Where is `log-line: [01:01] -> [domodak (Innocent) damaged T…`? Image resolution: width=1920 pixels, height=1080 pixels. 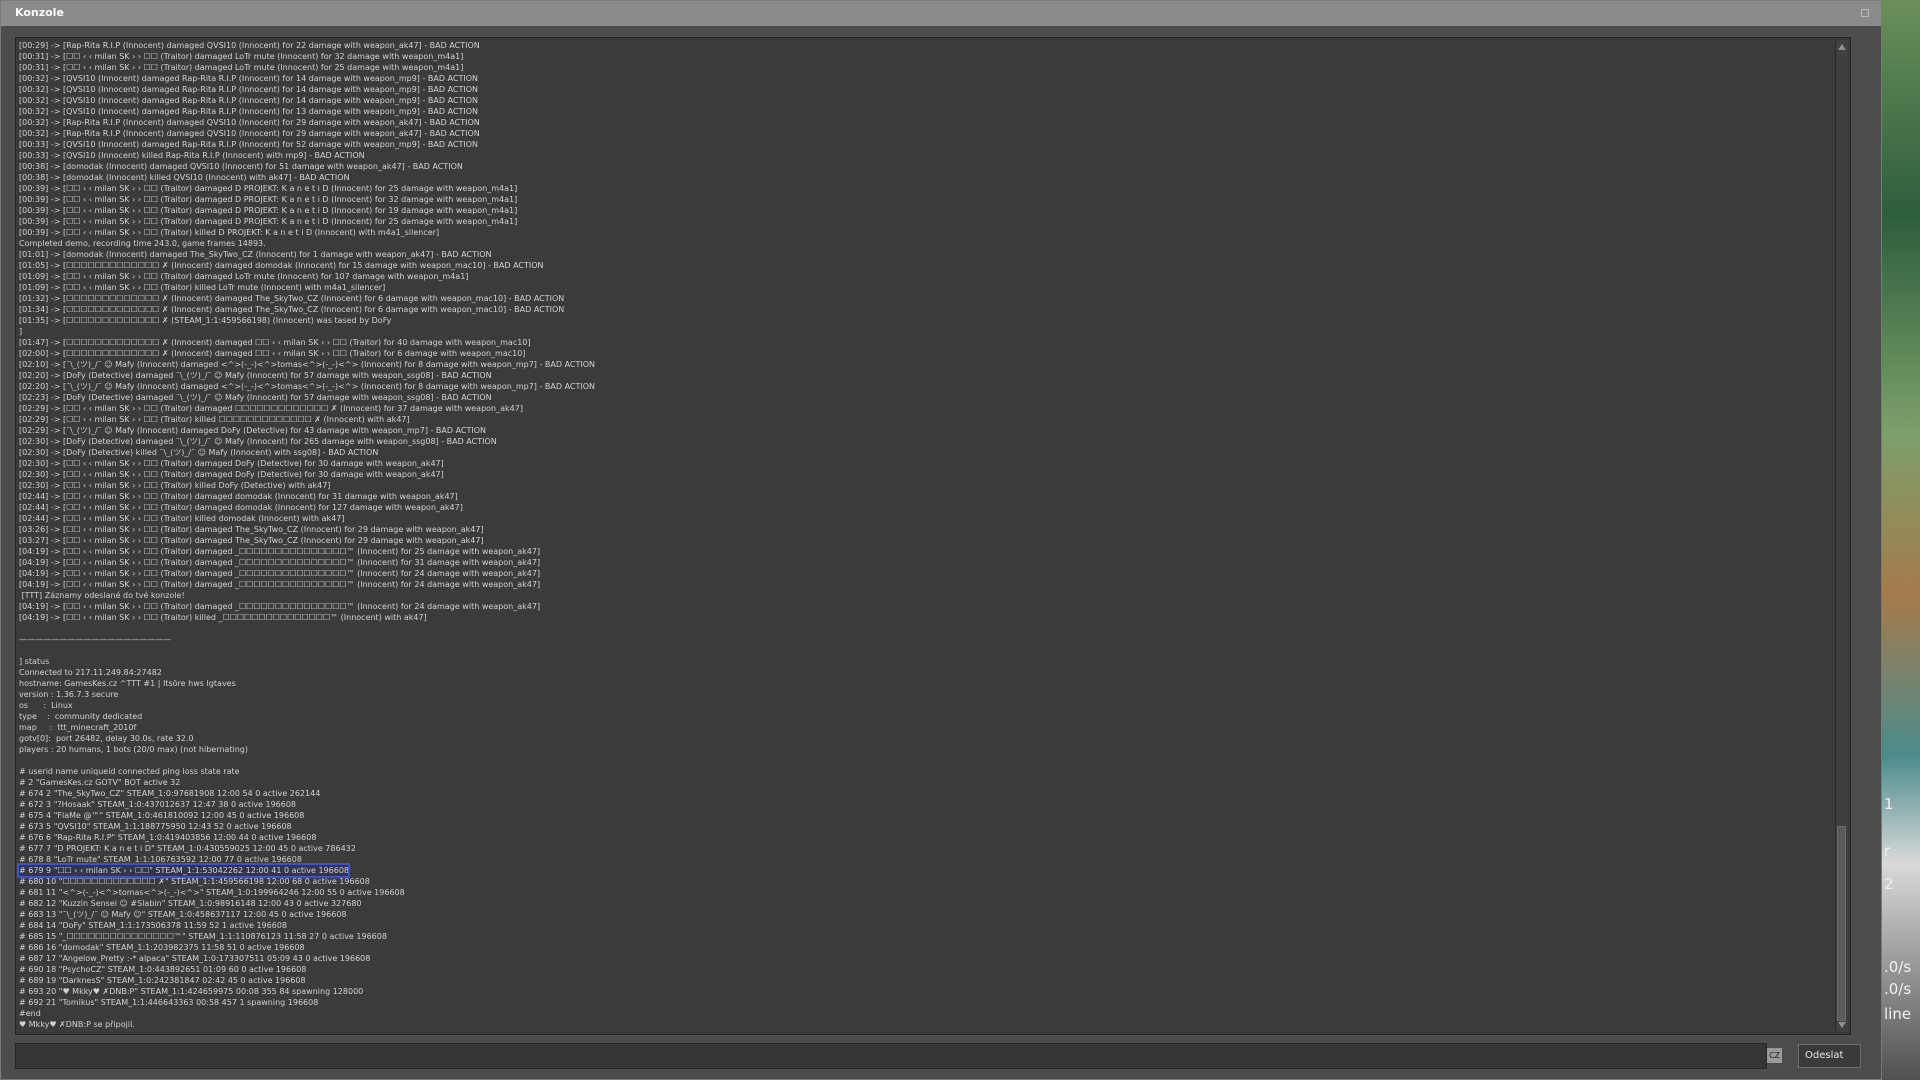 log-line: [01:01] -> [domodak (Innocent) damaged T… is located at coordinates (255, 254).